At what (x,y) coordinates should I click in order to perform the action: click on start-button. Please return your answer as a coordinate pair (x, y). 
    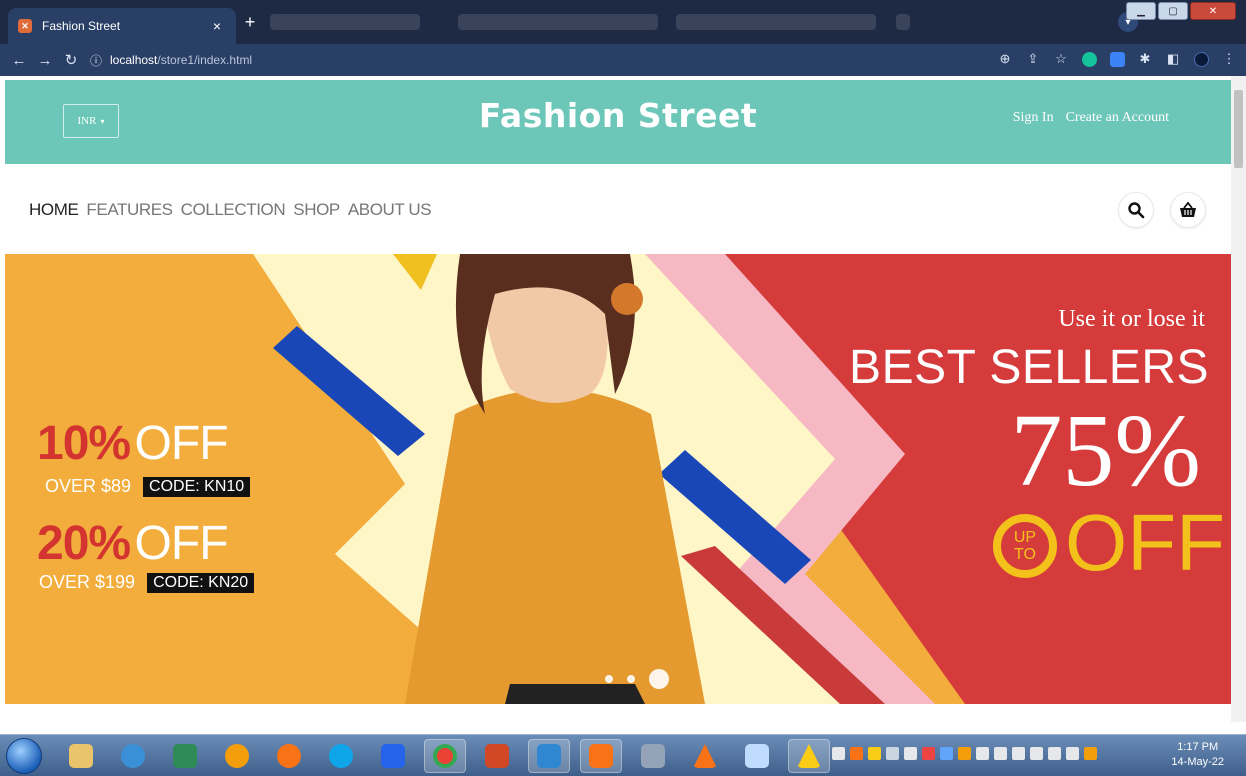
    Looking at the image, I should click on (24, 756).